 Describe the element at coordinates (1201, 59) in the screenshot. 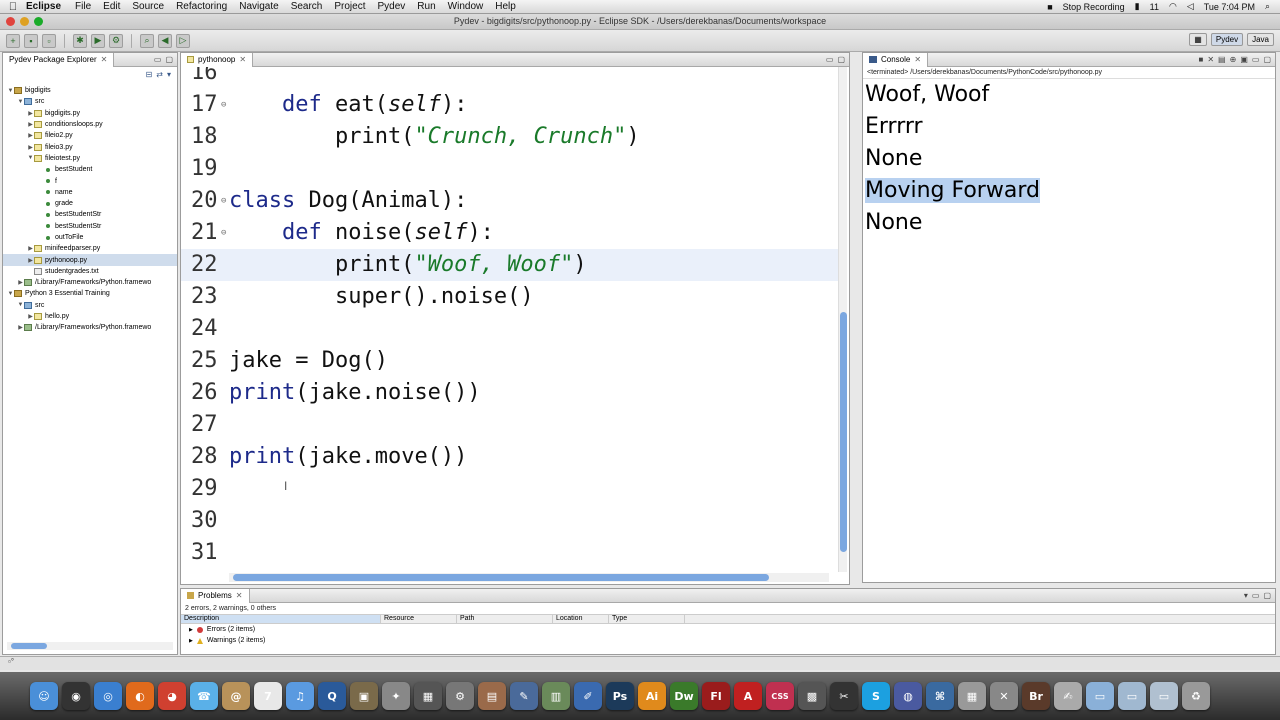

I see `terminate-icon: ■` at that location.